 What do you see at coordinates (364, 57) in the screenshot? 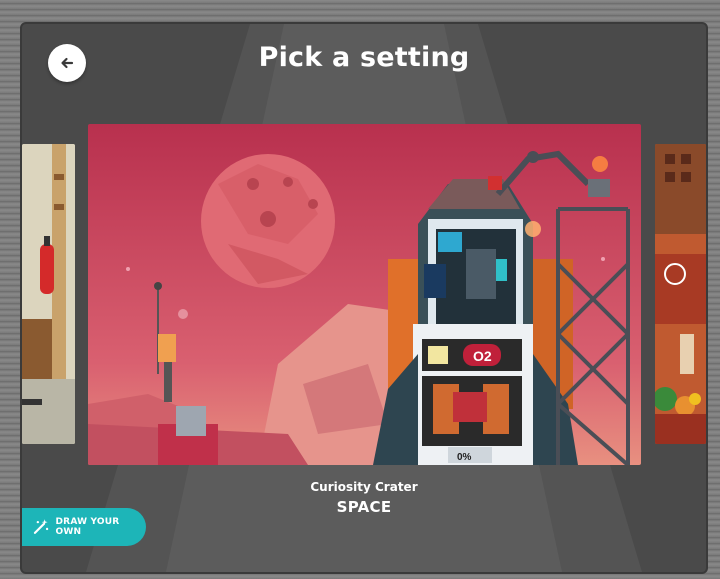
I see `page-title: Pick a setting` at bounding box center [364, 57].